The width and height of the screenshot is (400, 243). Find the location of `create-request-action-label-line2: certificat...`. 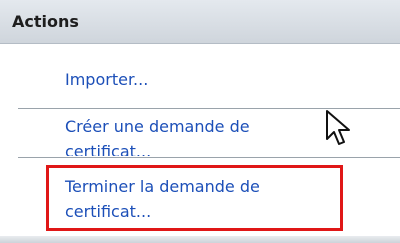

create-request-action-label-line2: certificat... is located at coordinates (108, 149).